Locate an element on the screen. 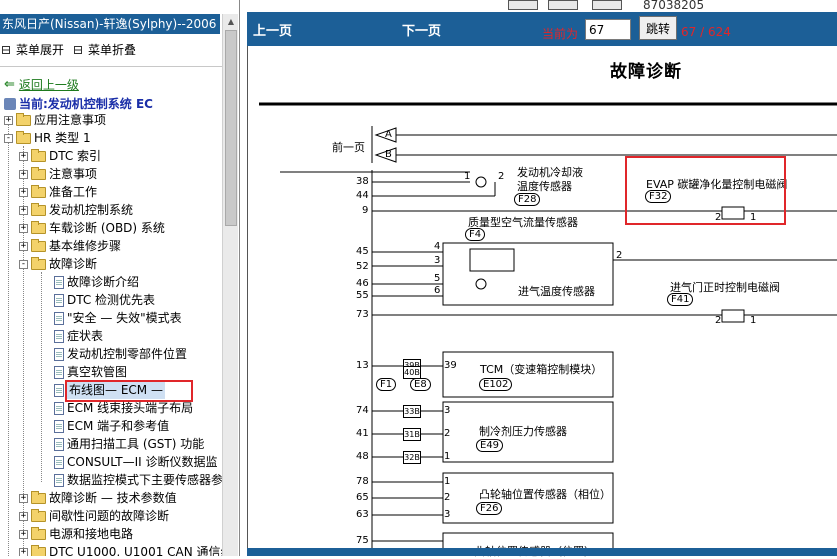 This screenshot has width=837, height=559. coolant-sensor-name: 温度传感器 is located at coordinates (544, 186).